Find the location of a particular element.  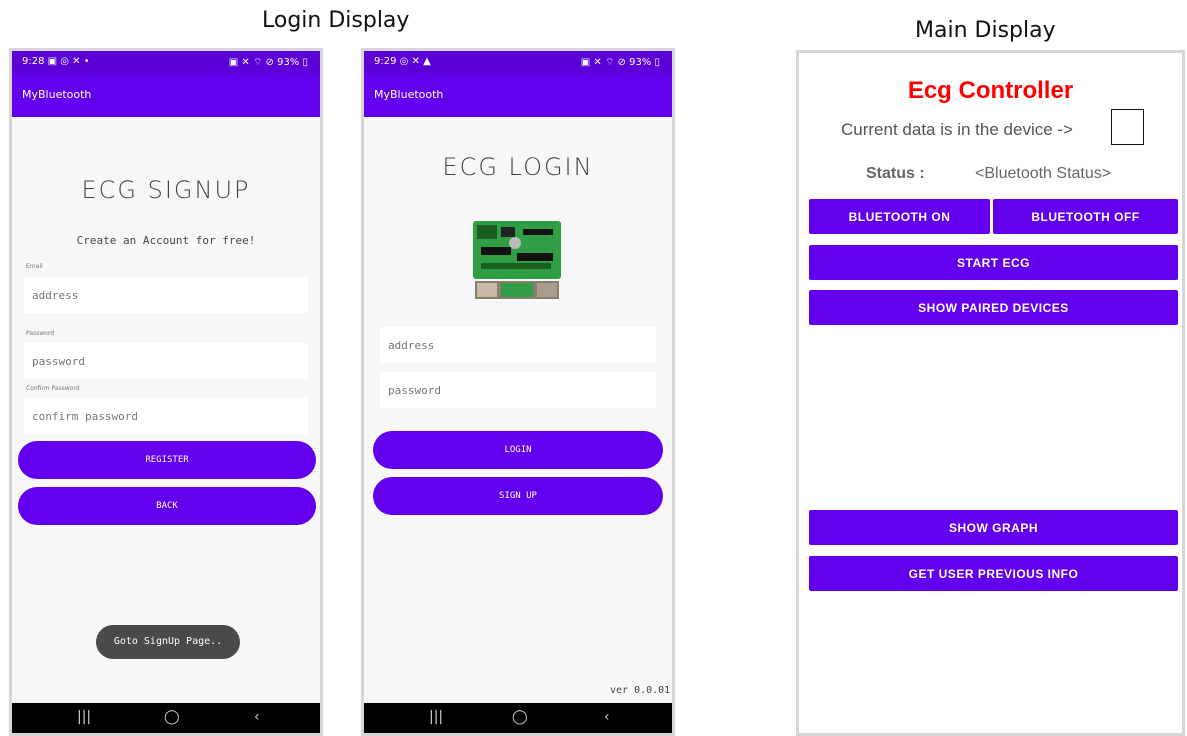

page-title: ECG LOGIN is located at coordinates (518, 167).